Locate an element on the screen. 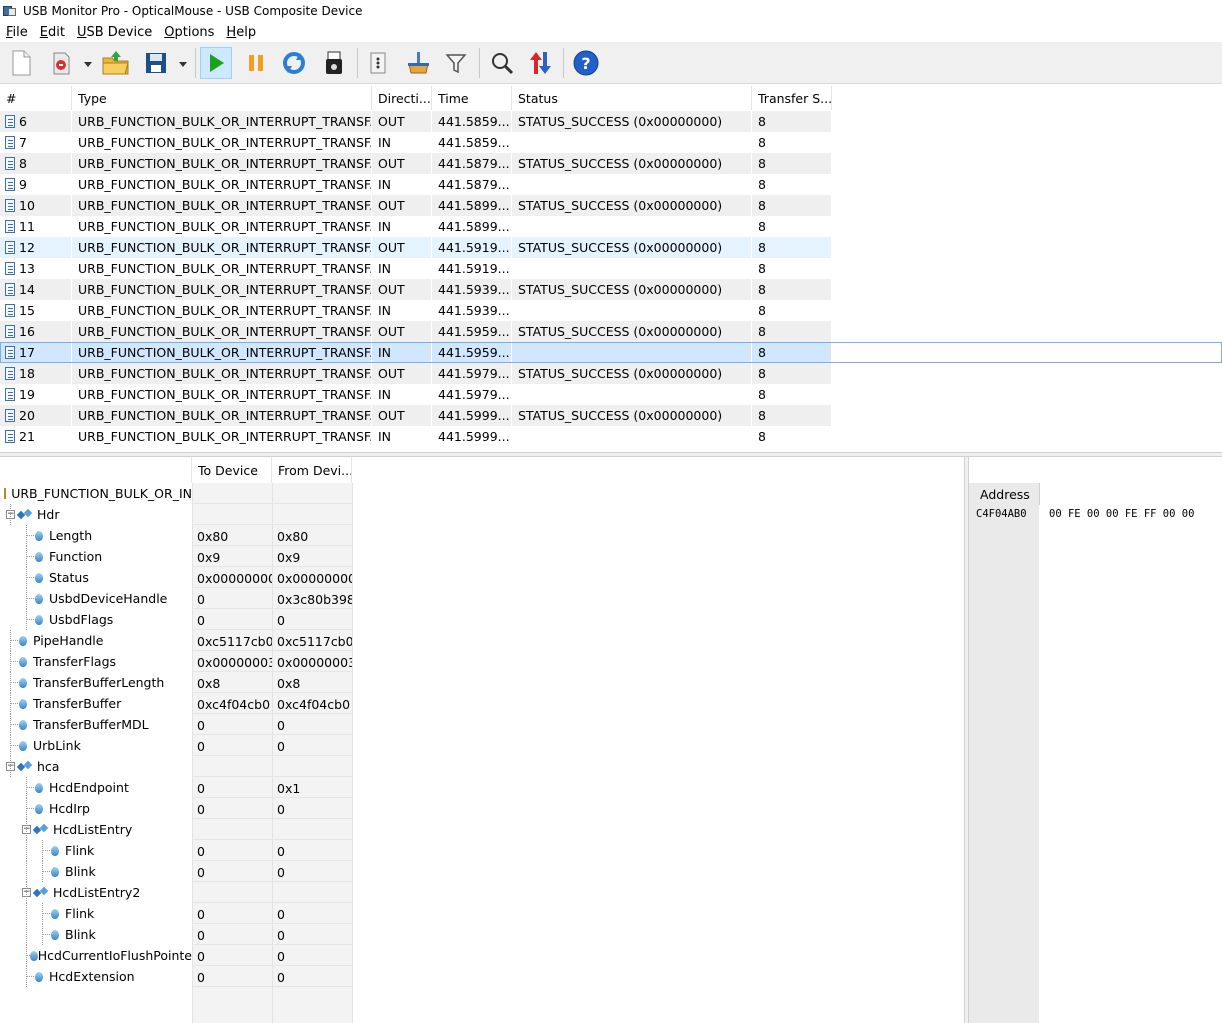  start-capture-button is located at coordinates (216, 63).